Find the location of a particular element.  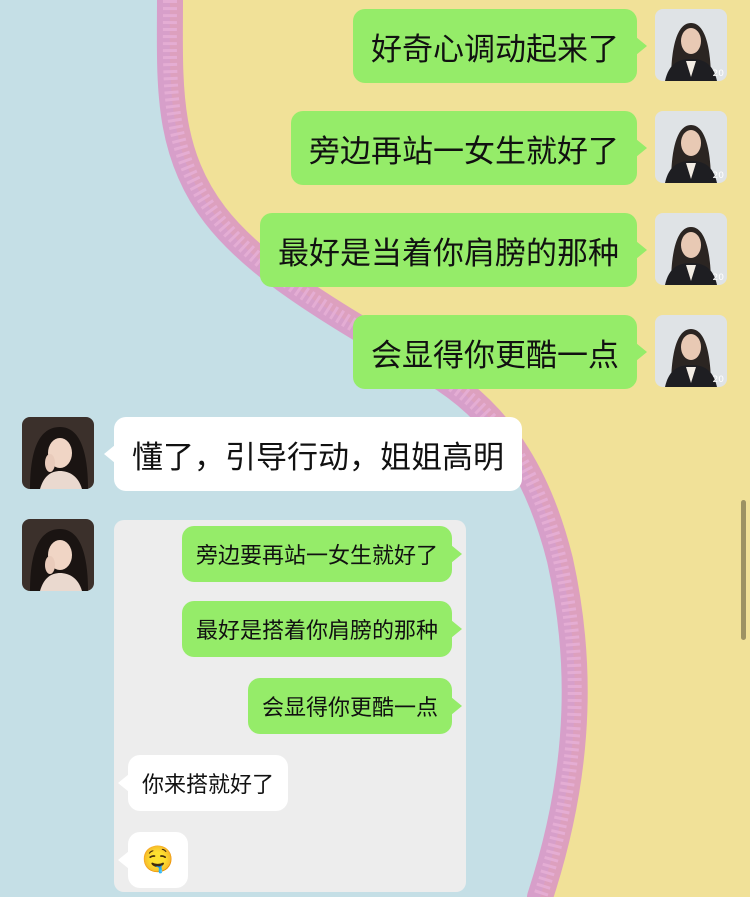

sent-message-4: 会显得你更酷一点 is located at coordinates (495, 352).